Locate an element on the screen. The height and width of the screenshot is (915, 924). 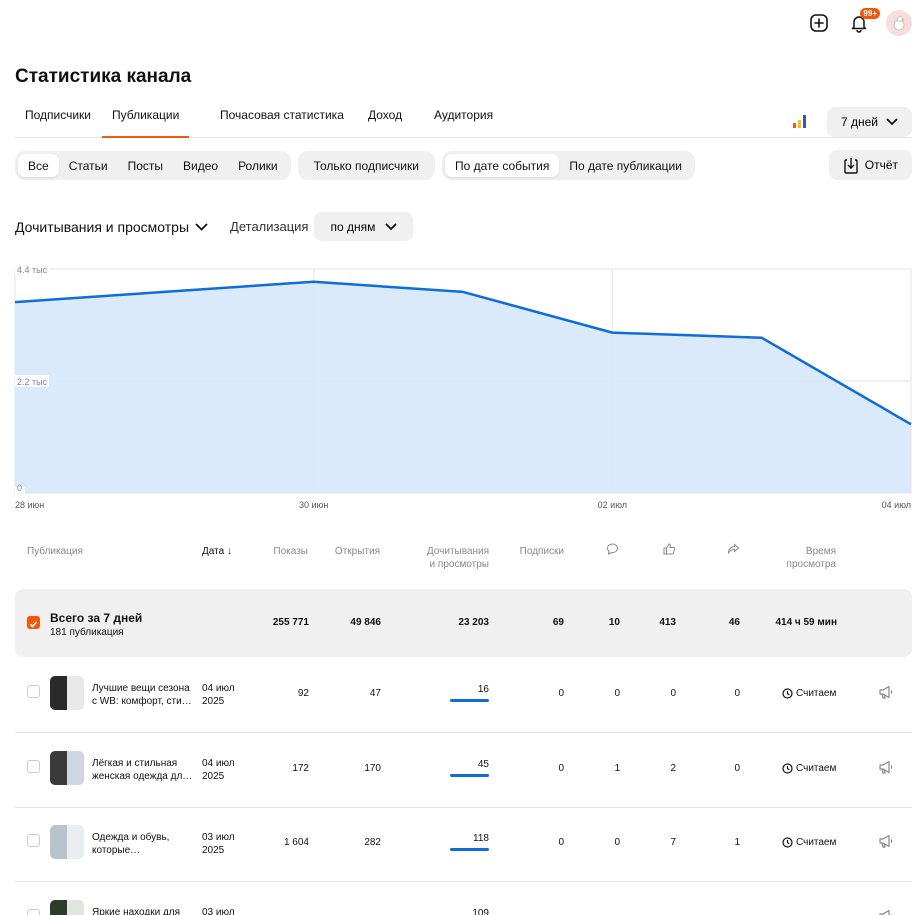
publication-title-line1: Одежда и обувь, is located at coordinates (131, 837).